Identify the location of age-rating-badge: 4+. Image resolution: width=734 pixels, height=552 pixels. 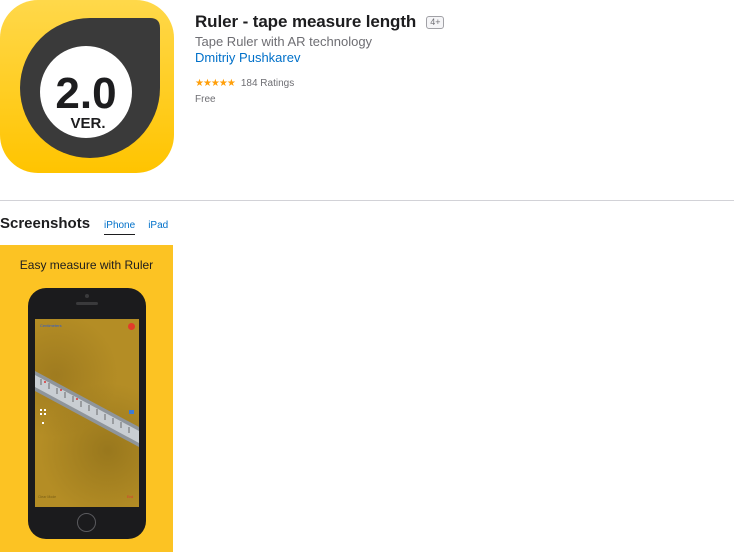
(435, 22).